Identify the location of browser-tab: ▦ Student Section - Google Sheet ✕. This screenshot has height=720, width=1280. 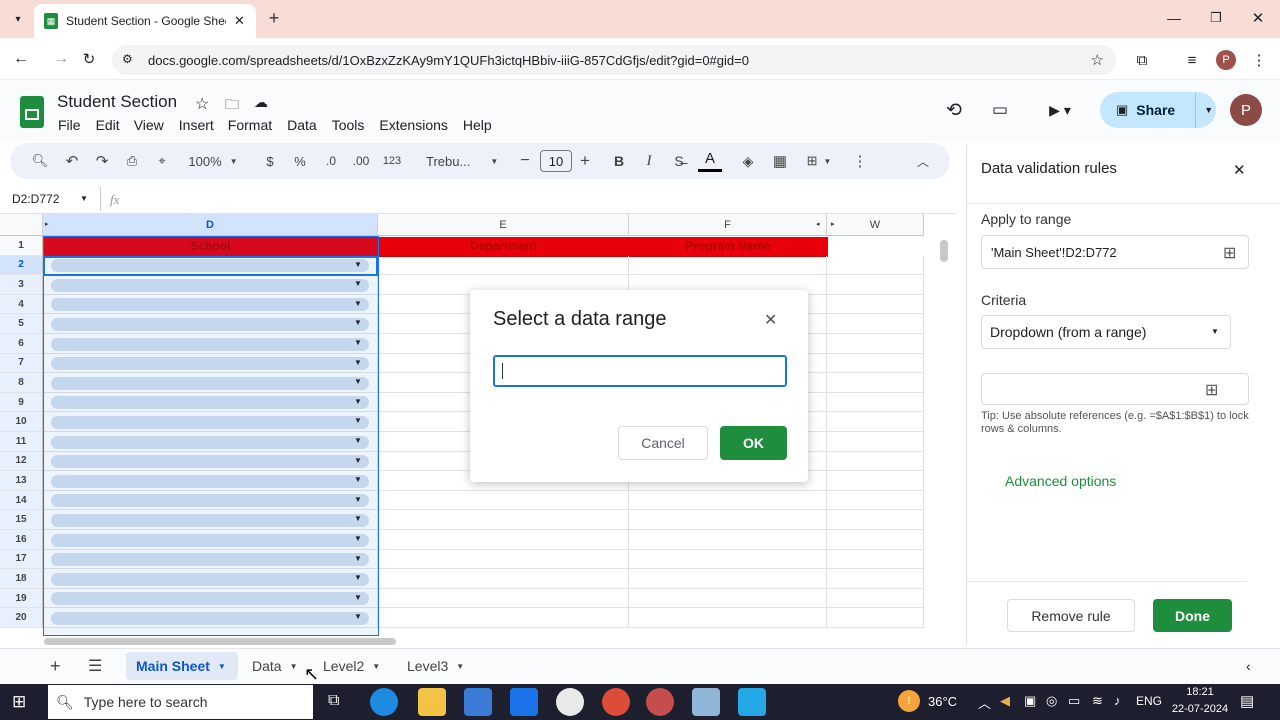
(145, 21).